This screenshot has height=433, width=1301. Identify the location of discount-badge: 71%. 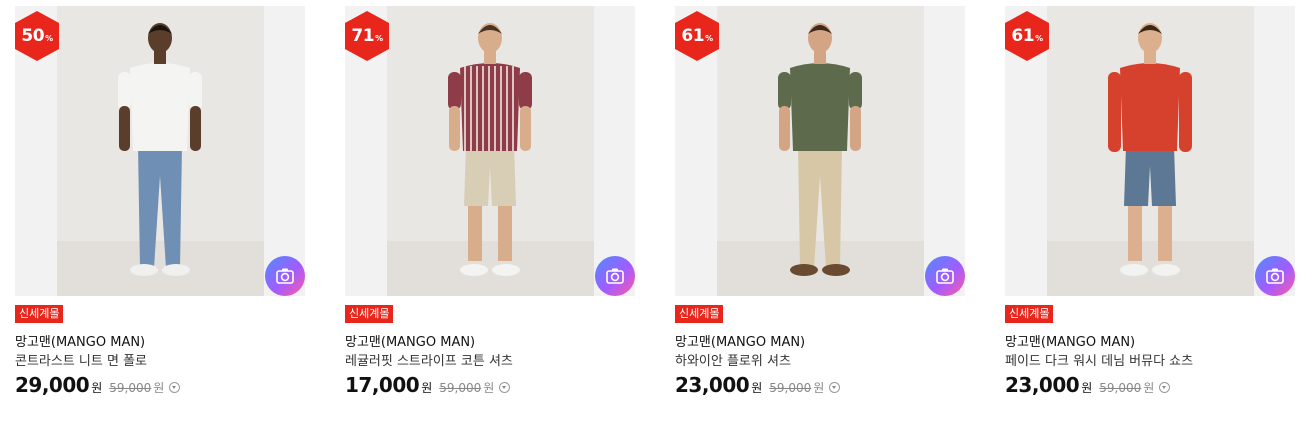
(367, 36).